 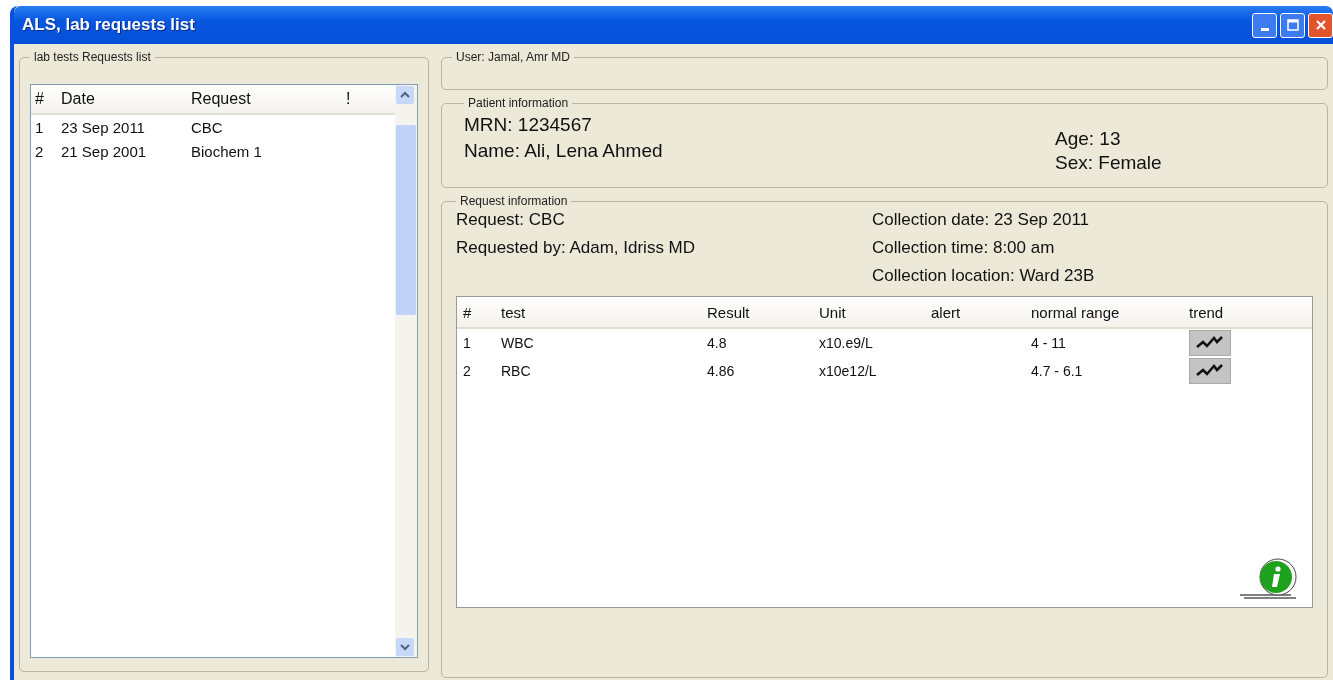 I want to click on table-cell-text: 4.86, so click(x=721, y=371).